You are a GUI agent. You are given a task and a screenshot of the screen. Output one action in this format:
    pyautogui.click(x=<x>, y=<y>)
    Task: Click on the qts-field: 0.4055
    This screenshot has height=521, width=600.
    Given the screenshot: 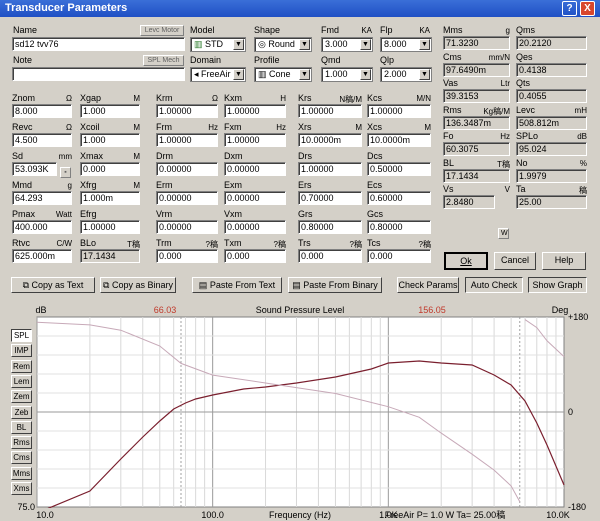 What is the action you would take?
    pyautogui.click(x=551, y=96)
    